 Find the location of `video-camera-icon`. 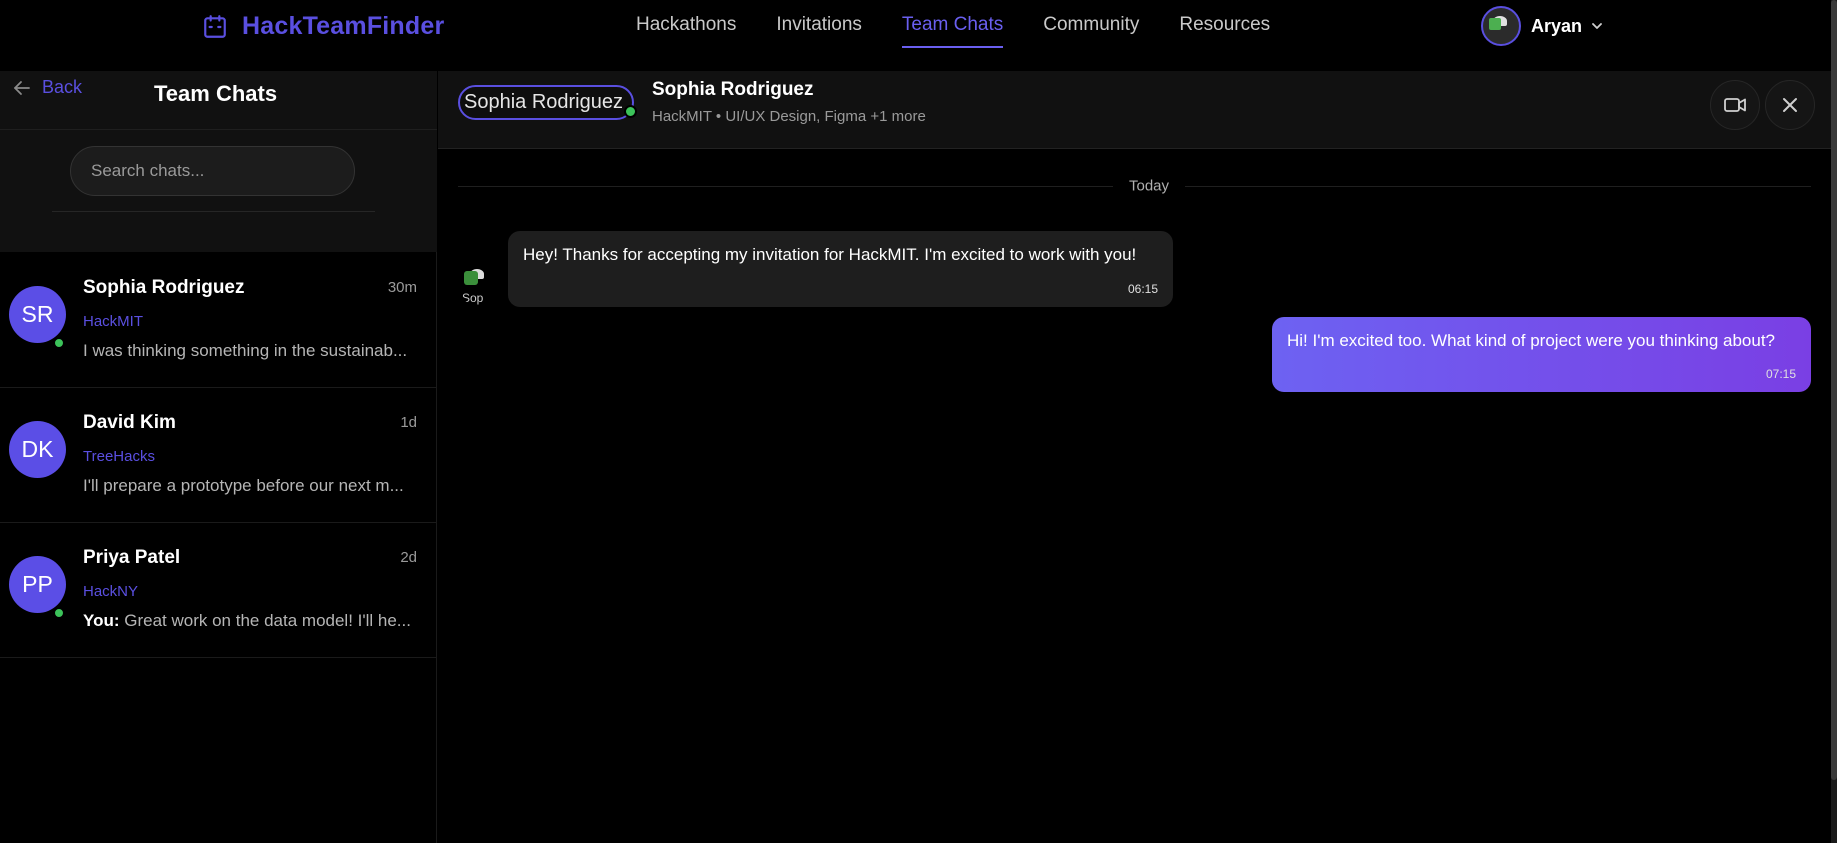

video-camera-icon is located at coordinates (1735, 105).